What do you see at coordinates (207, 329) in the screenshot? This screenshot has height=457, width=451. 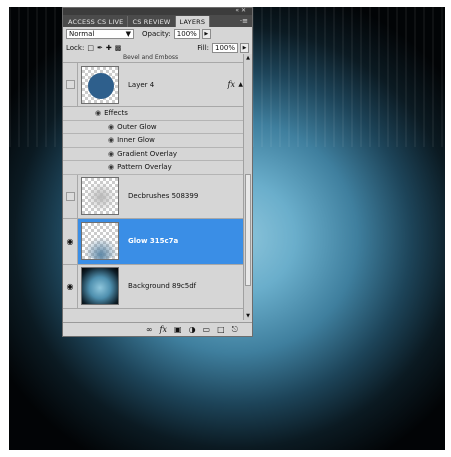 I see `group-icon: ▭` at bounding box center [207, 329].